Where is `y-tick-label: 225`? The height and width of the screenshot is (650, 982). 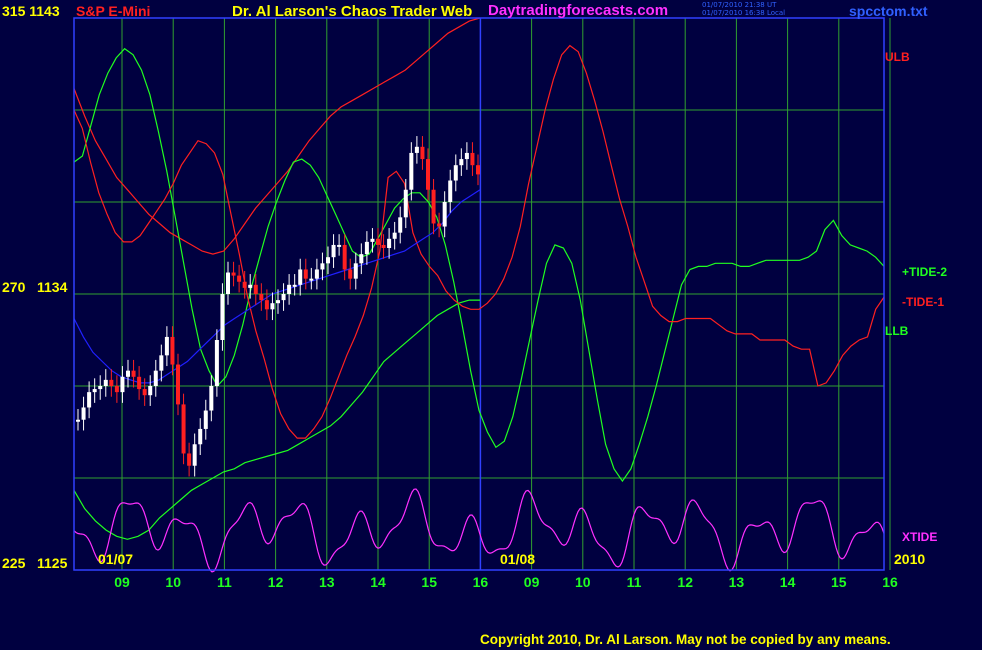 y-tick-label: 225 is located at coordinates (14, 563).